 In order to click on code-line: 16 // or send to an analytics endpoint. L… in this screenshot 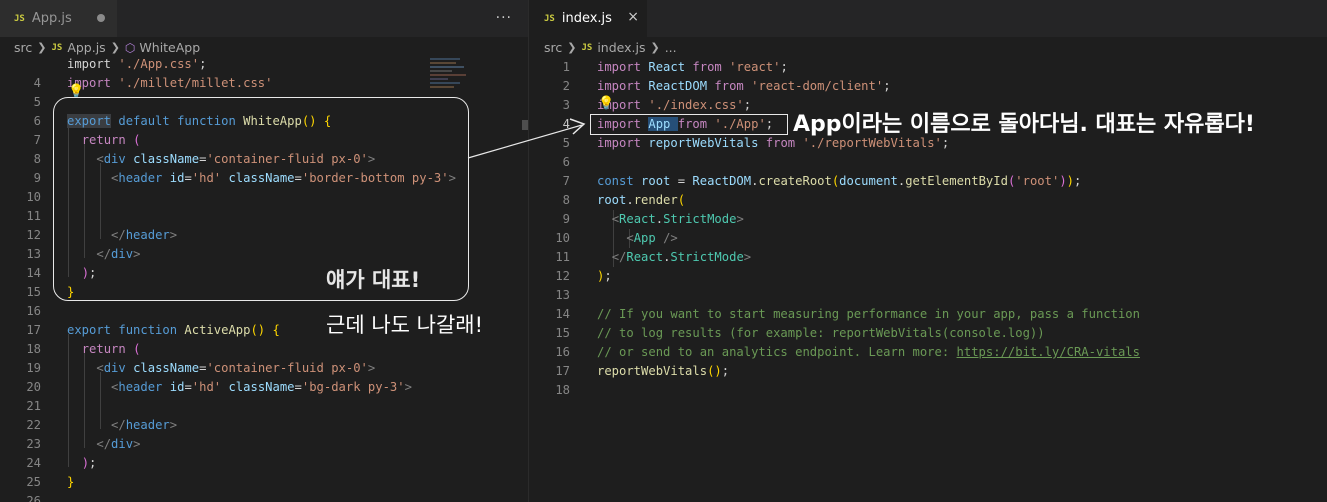, I will do `click(928, 352)`.